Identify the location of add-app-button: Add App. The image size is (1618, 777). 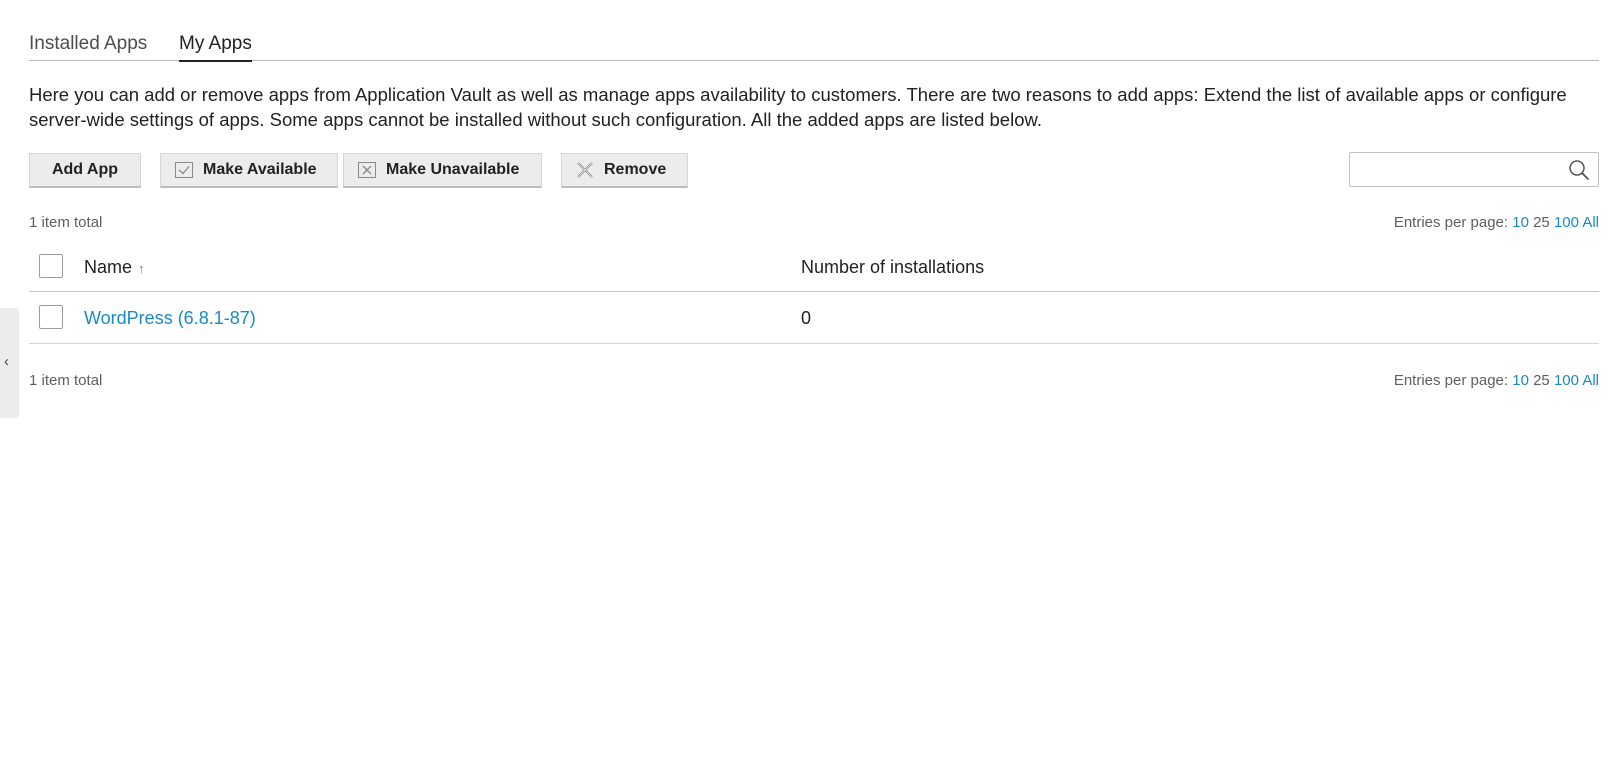
(85, 170).